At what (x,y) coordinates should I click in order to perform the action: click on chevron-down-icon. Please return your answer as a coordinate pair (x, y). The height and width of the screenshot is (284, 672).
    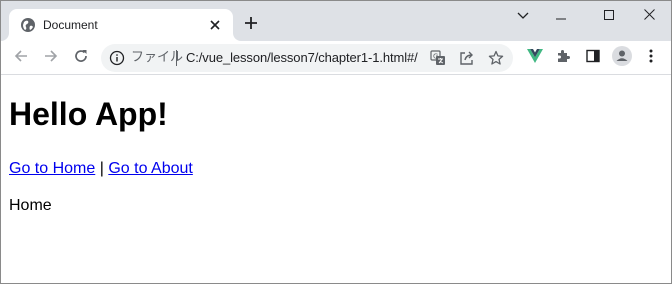
    Looking at the image, I should click on (523, 16).